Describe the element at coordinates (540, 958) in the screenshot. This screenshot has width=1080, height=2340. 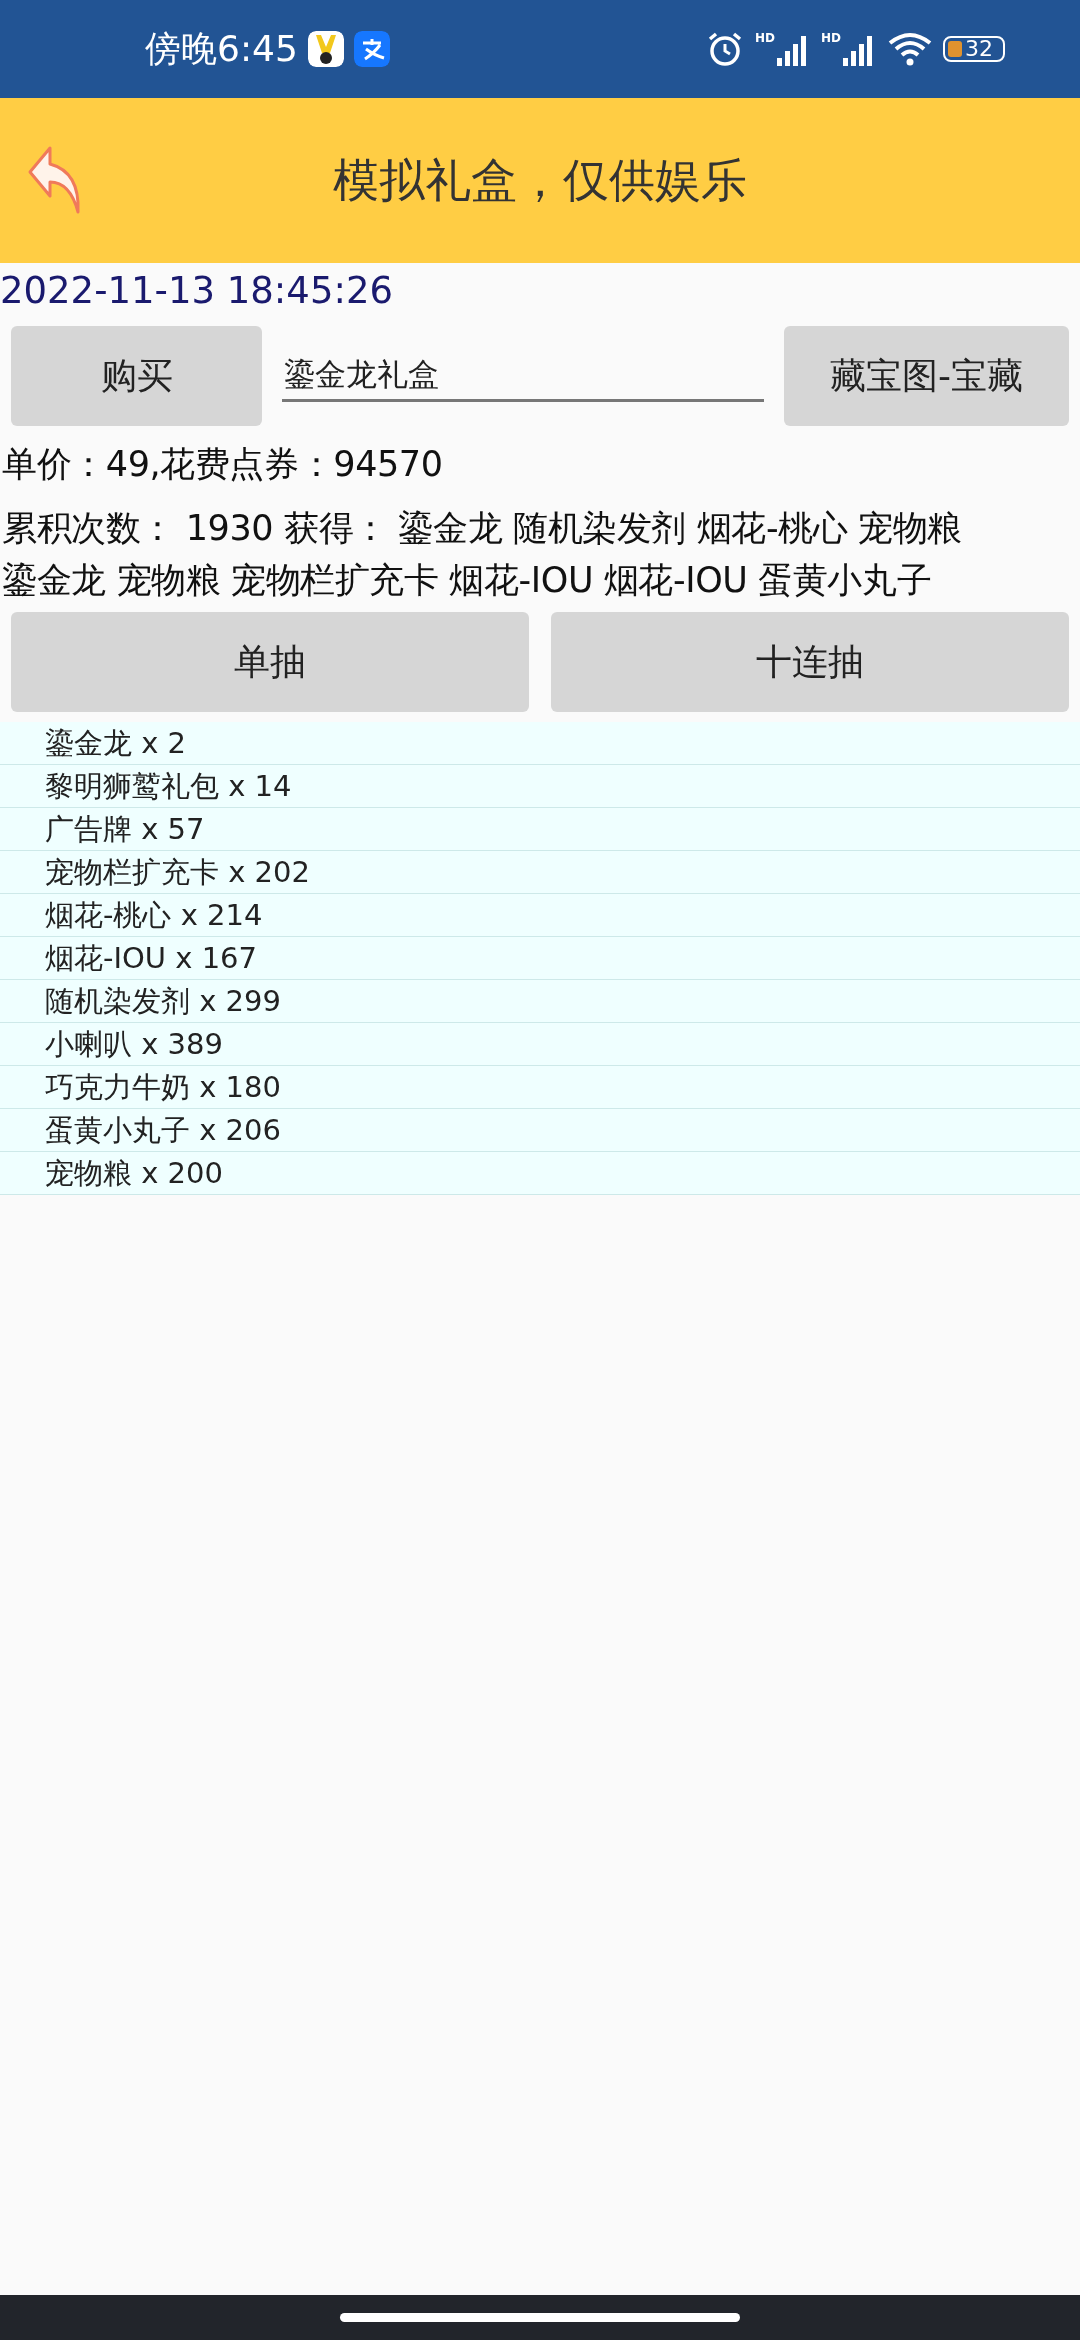
I see `result-item: 烟花-IOU x 167` at that location.